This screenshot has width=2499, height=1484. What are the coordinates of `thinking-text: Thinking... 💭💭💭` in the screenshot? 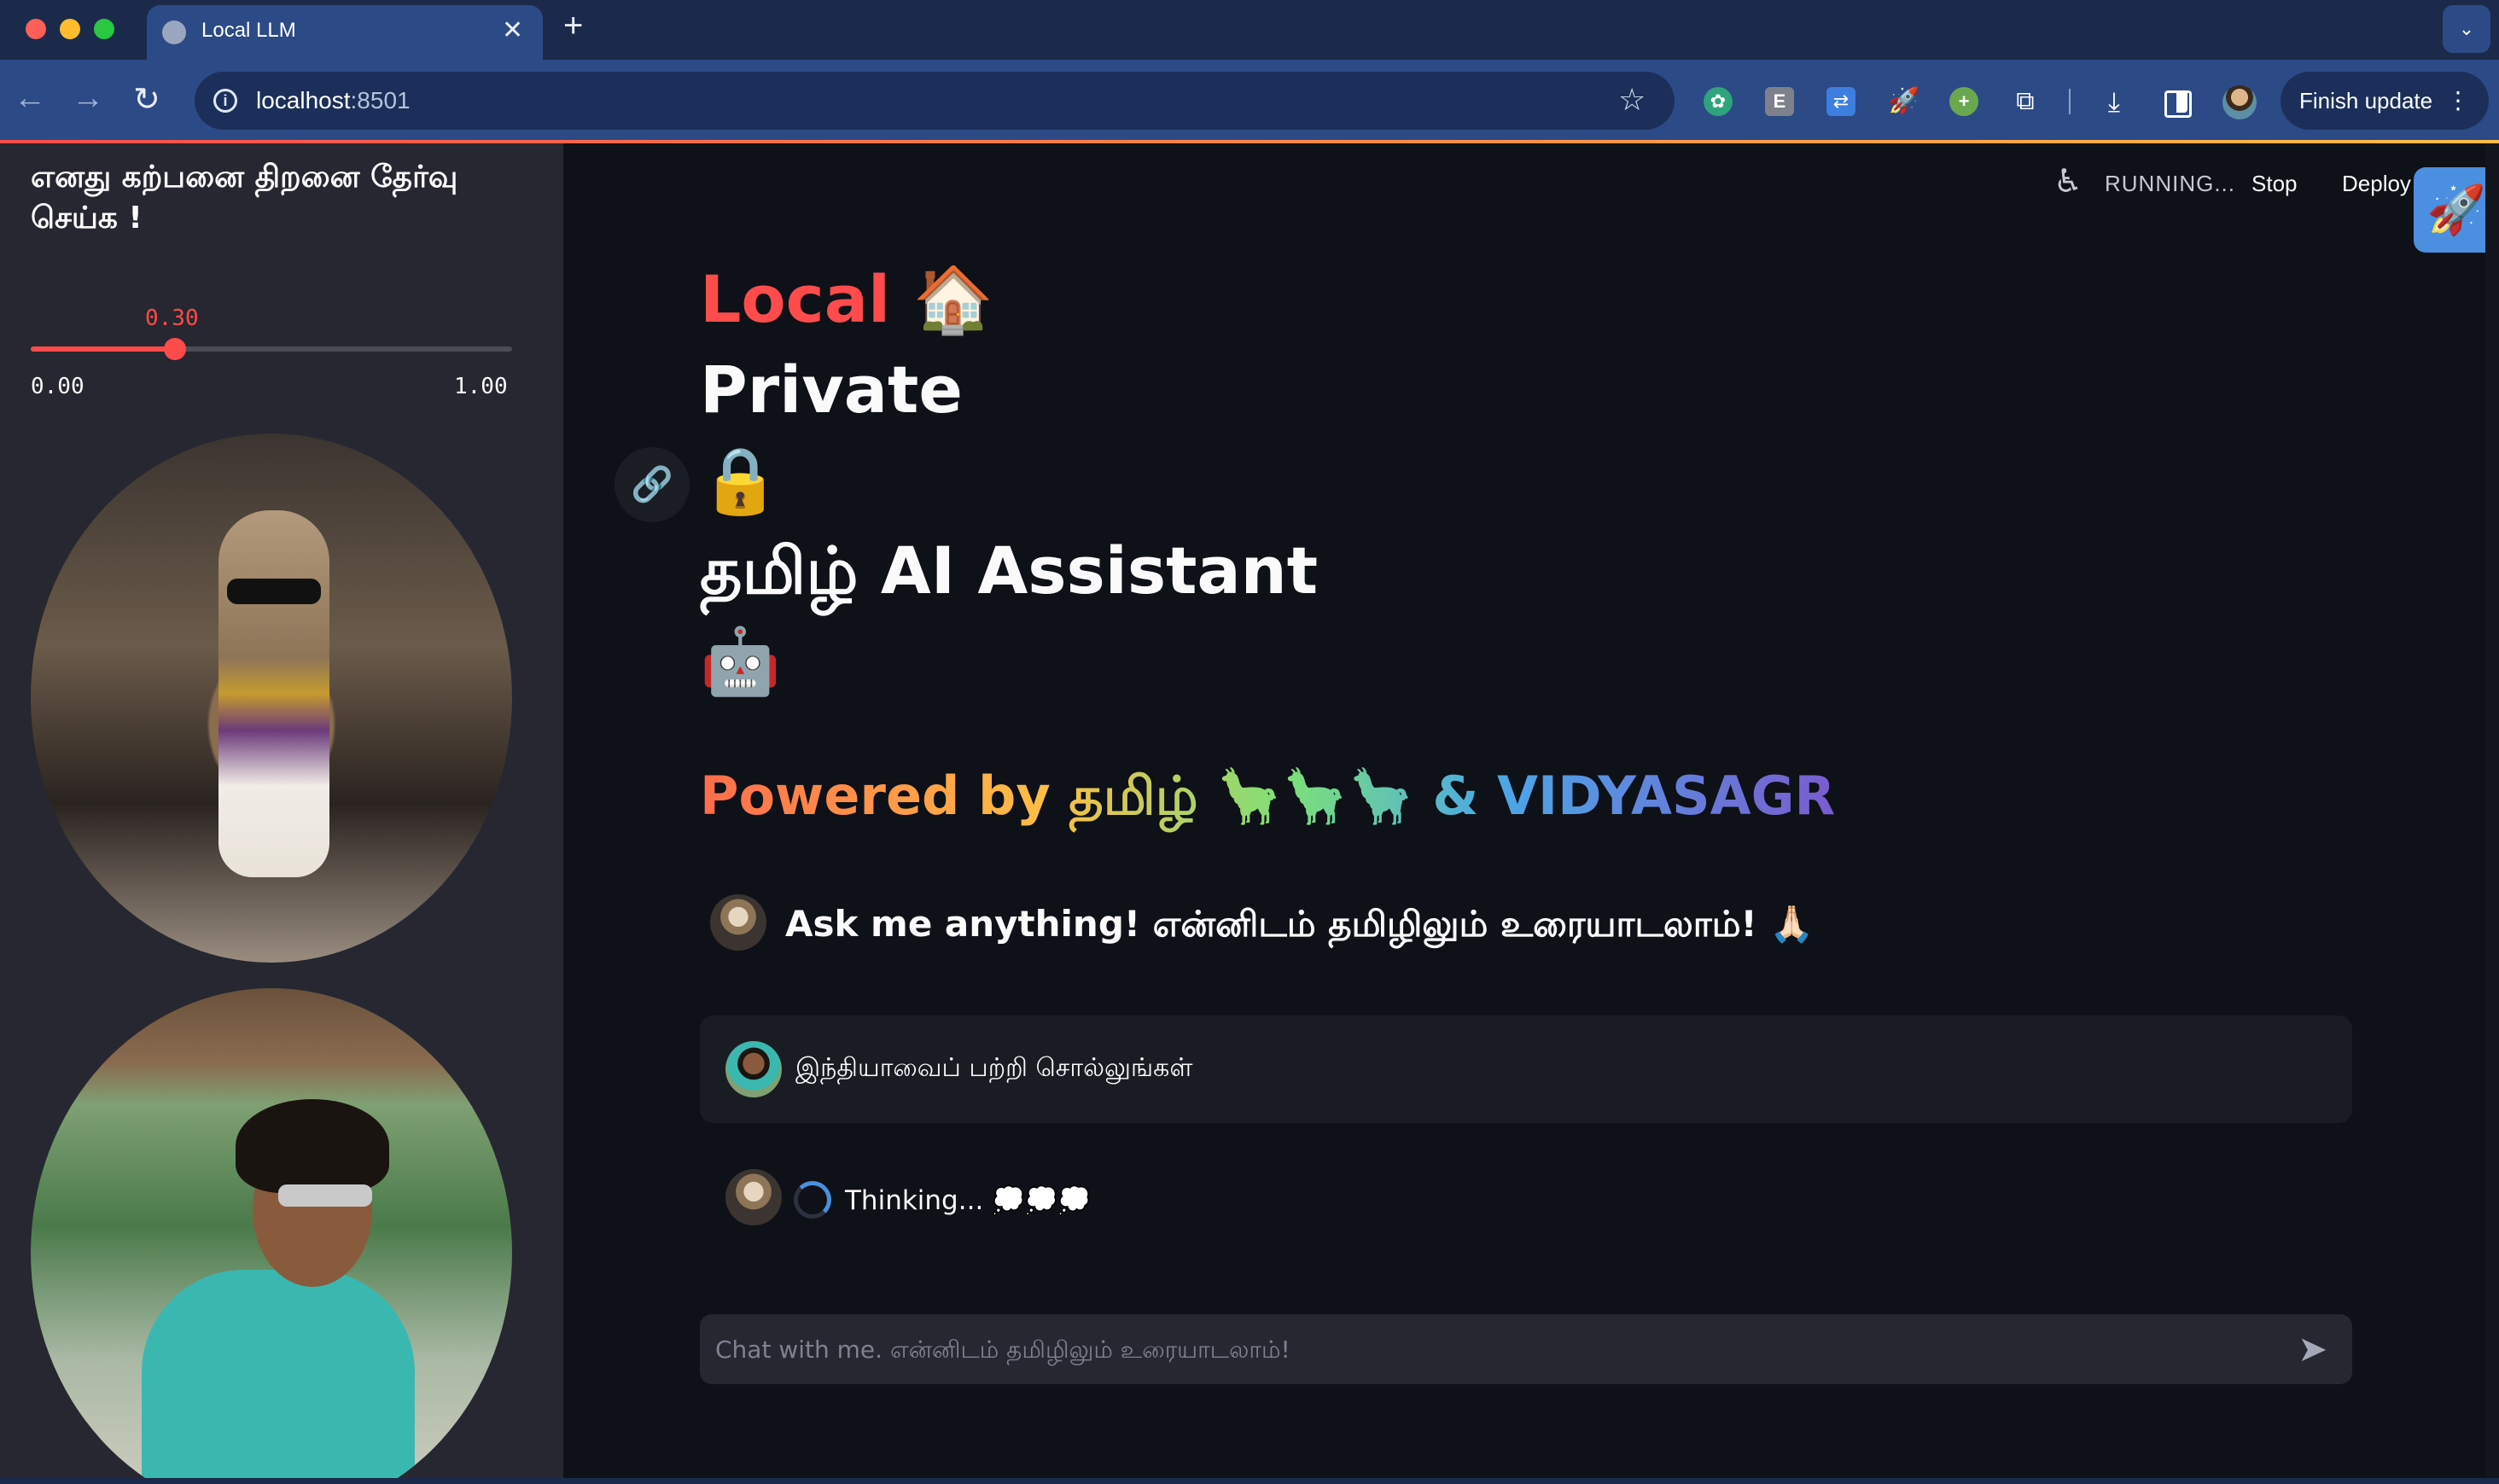 It's located at (968, 1200).